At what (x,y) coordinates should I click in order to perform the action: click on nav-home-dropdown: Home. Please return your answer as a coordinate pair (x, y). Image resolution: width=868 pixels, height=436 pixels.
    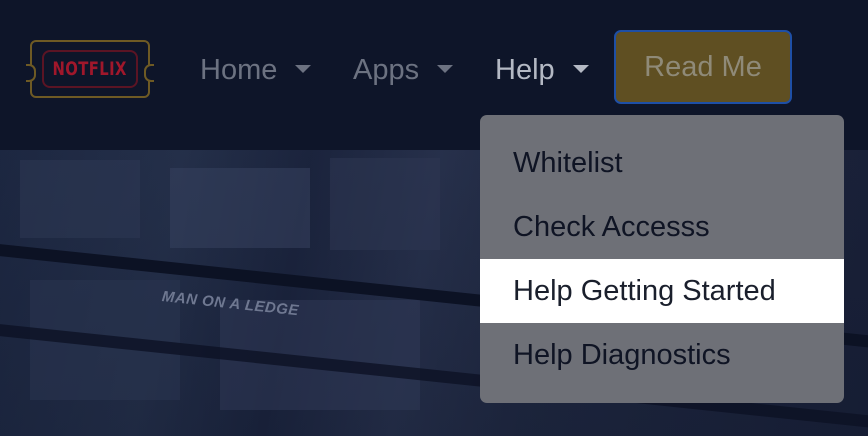
    Looking at the image, I should click on (256, 70).